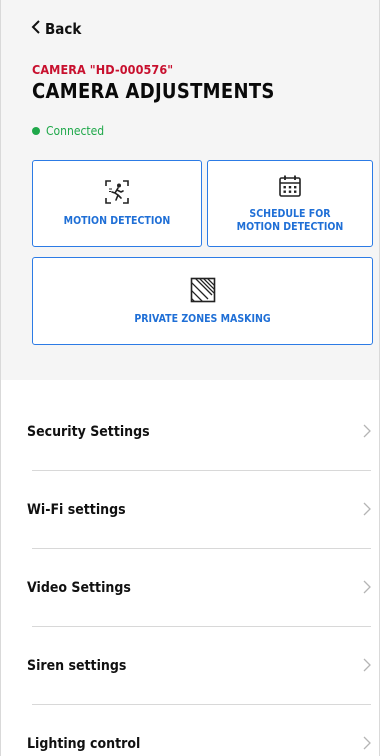 The width and height of the screenshot is (380, 756). I want to click on private-zones-masking-button: PRIVATE ZONES MASKING, so click(202, 301).